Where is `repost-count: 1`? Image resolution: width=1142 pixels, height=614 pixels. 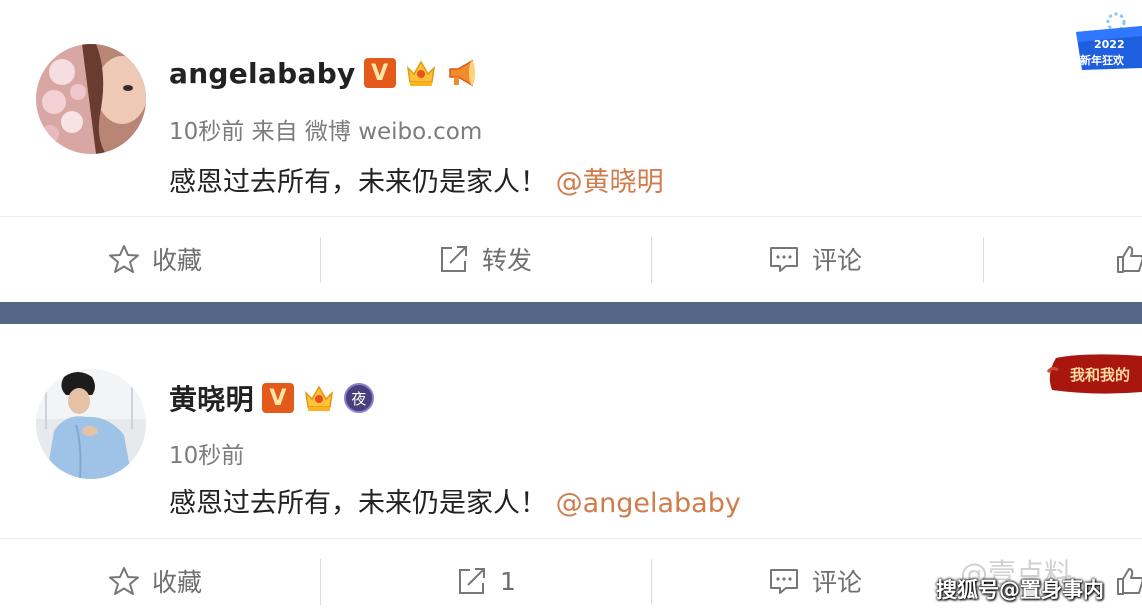 repost-count: 1 is located at coordinates (508, 581).